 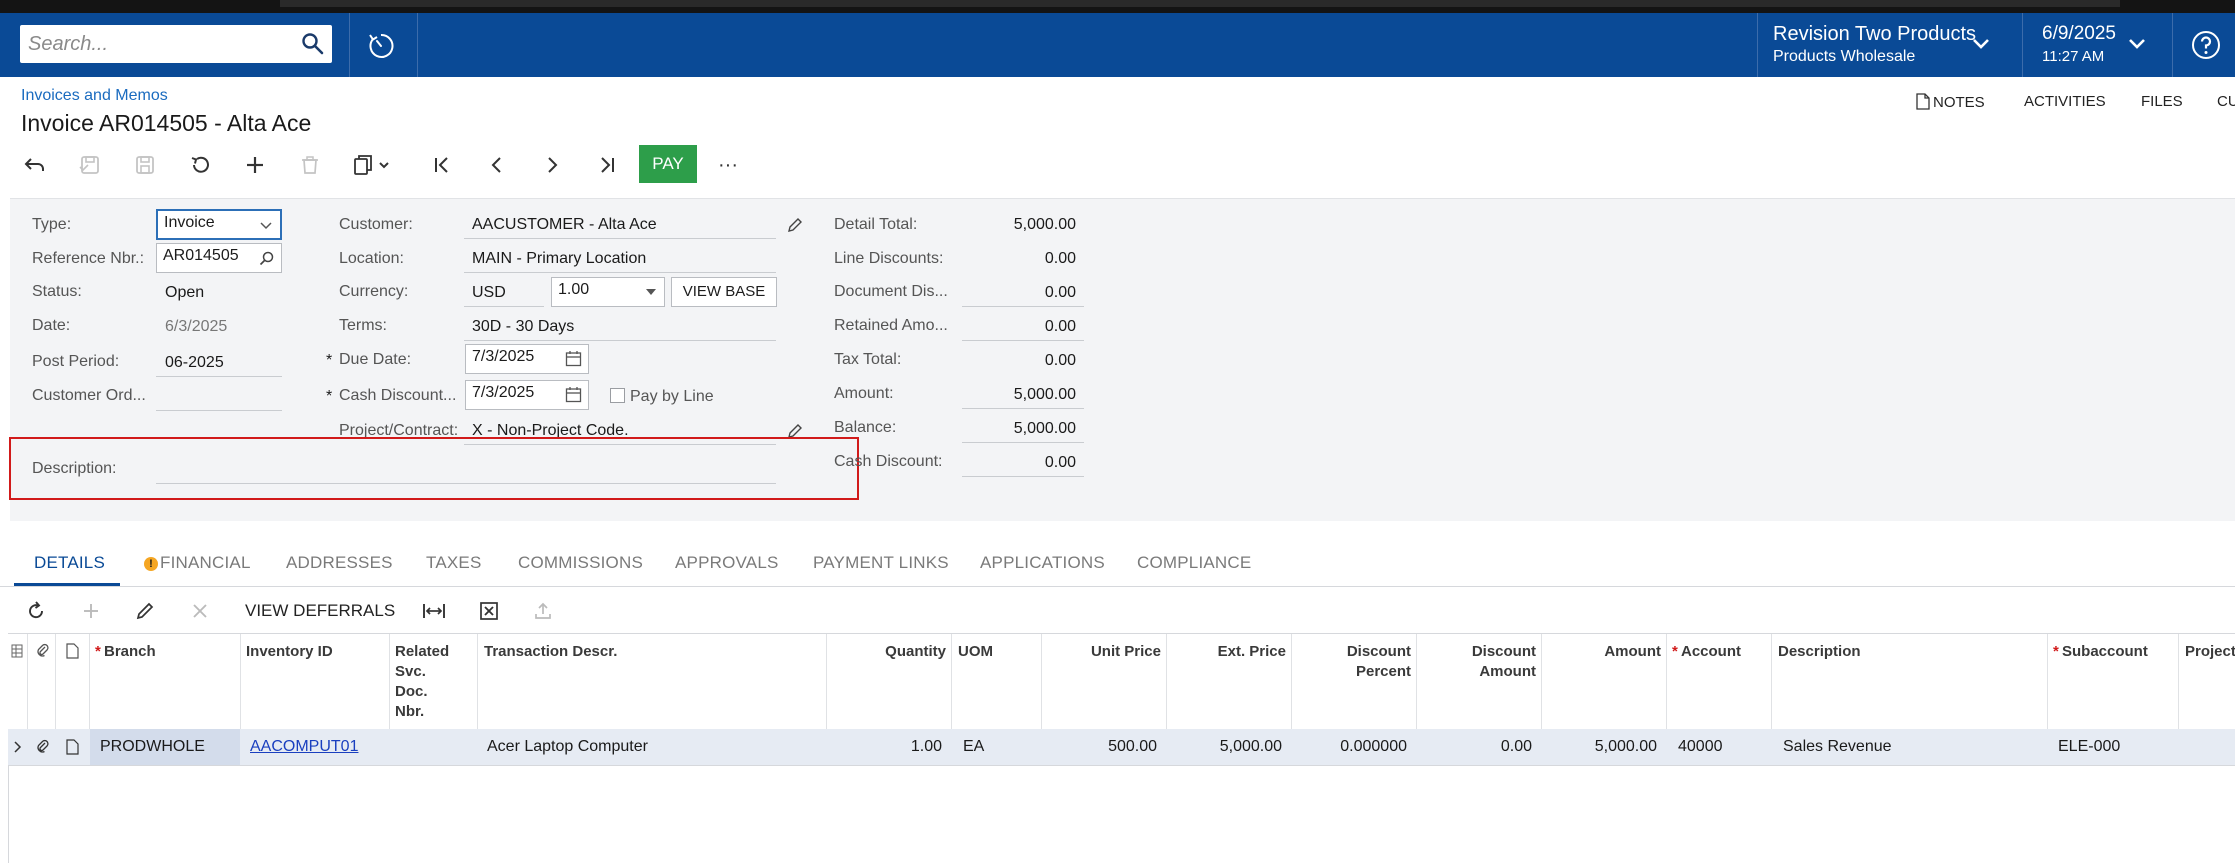 I want to click on cell-subaccount: ELE-000, so click(x=2089, y=747).